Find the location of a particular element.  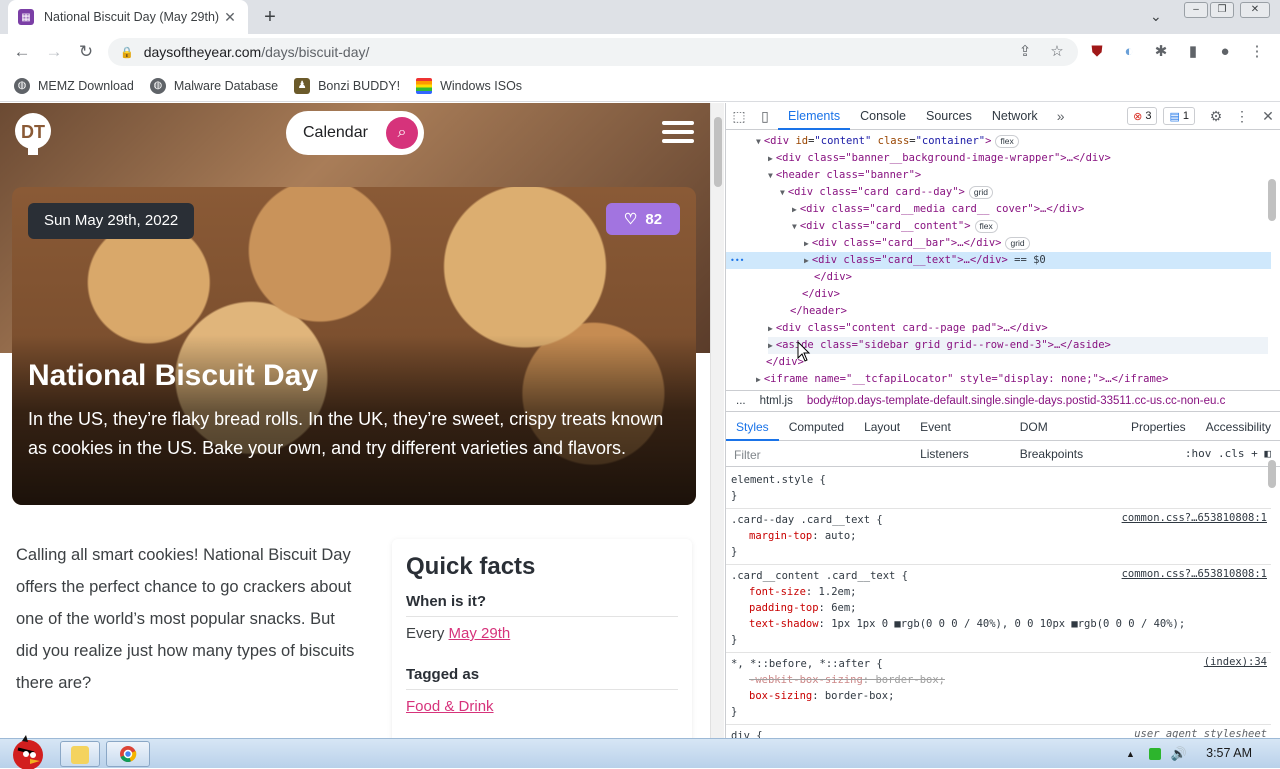

error-count-badge: ⊗ 3 is located at coordinates (1142, 116).